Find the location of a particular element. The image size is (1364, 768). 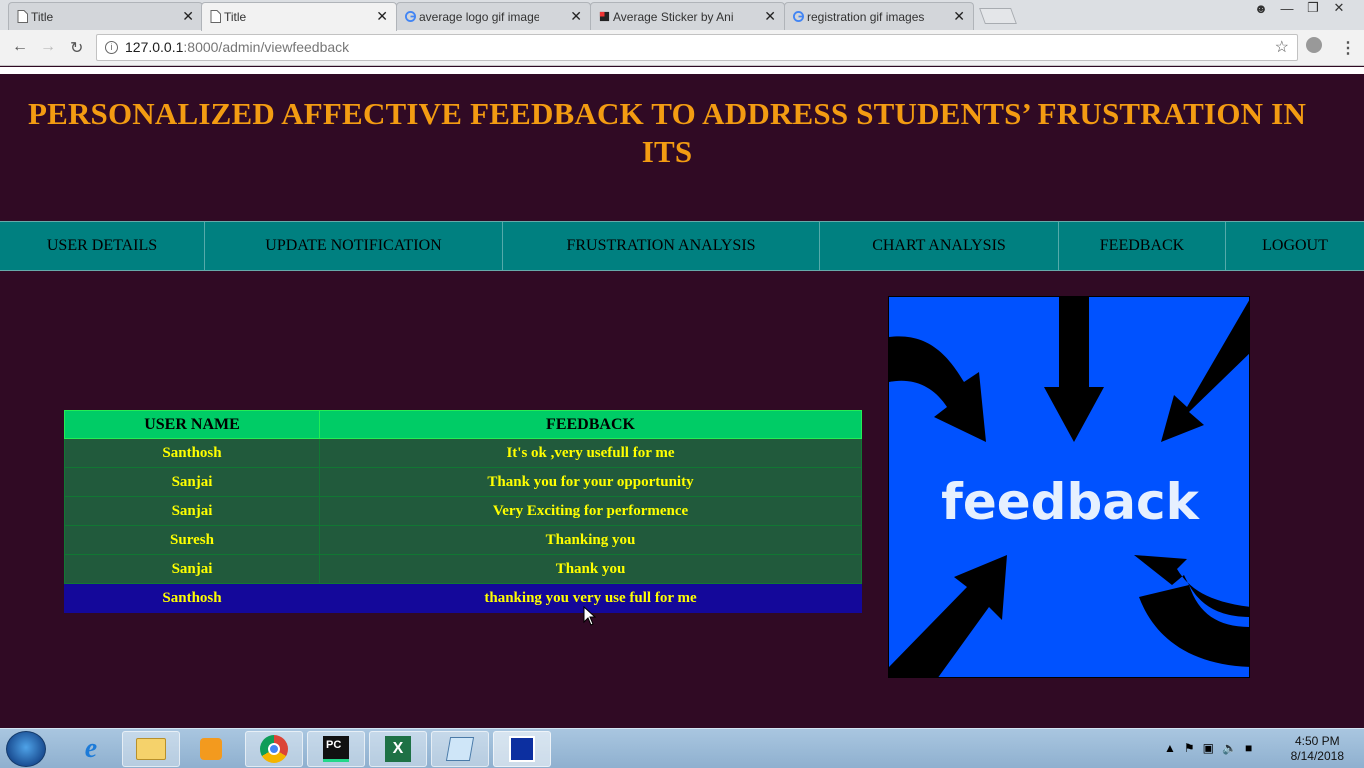

clock-time: 4:50 PM is located at coordinates (1317, 741).